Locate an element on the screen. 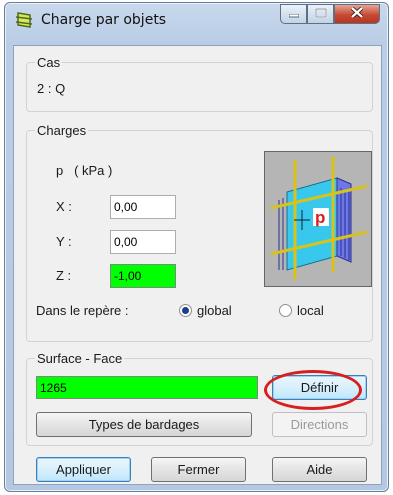 Image resolution: width=393 pixels, height=495 pixels. minimize-icon is located at coordinates (293, 14).